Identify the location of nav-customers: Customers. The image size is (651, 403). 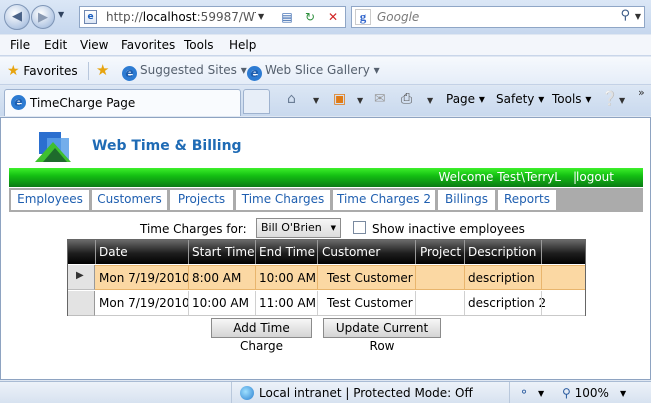
(129, 200).